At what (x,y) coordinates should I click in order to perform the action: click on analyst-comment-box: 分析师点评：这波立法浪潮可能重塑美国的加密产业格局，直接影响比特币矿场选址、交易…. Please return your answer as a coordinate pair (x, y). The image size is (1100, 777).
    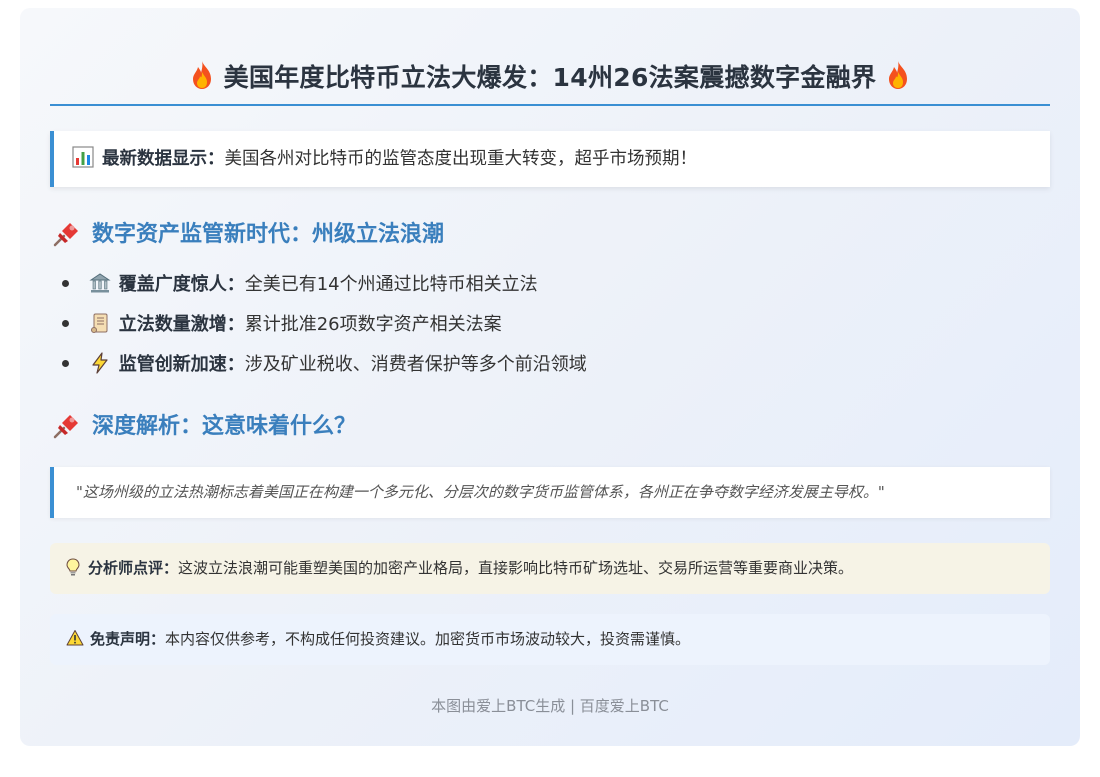
    Looking at the image, I should click on (550, 568).